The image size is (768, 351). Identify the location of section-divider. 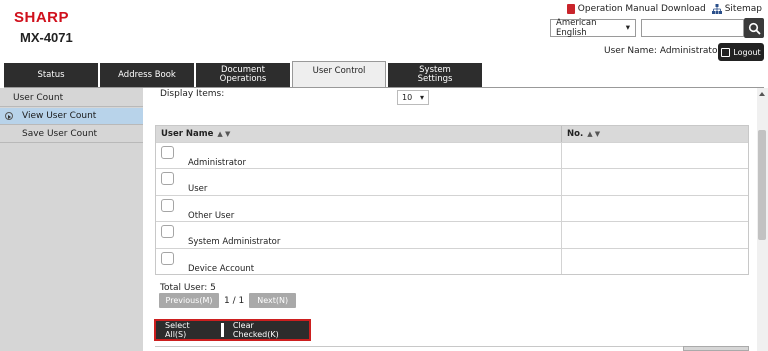
(452, 346).